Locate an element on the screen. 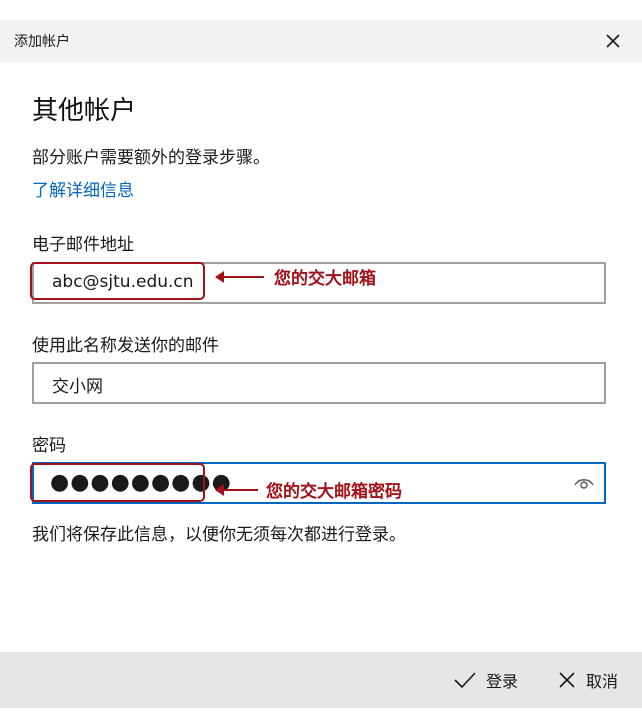 The height and width of the screenshot is (720, 642). display-name-label: 使用此名称发送你的邮件 is located at coordinates (125, 346).